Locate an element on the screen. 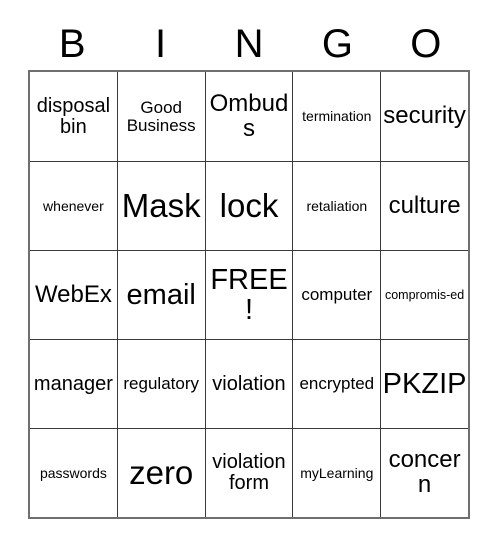  bingo-cell-label: Ombuds is located at coordinates (249, 115).